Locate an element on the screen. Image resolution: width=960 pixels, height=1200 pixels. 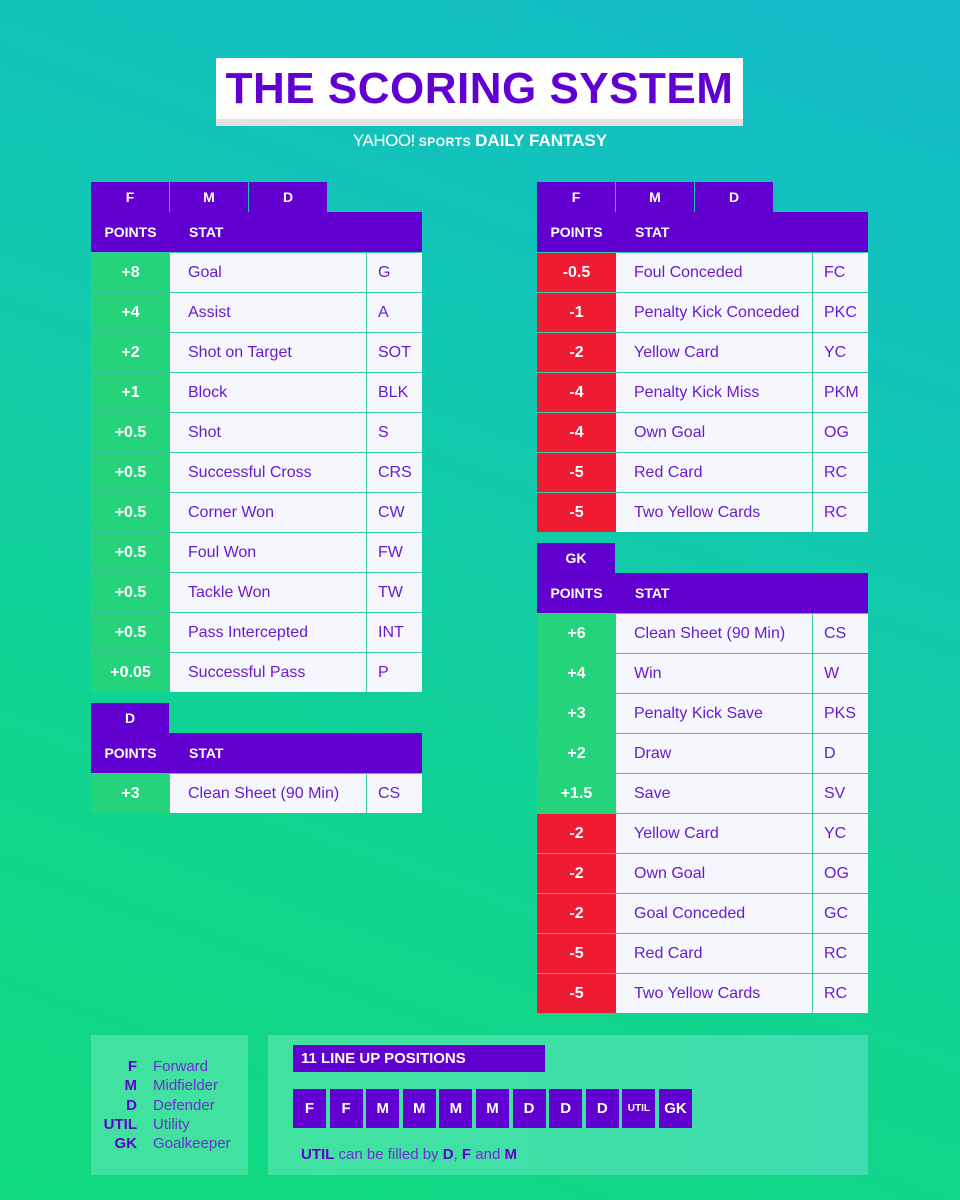
table-row: +4 Assist A is located at coordinates (256, 312).